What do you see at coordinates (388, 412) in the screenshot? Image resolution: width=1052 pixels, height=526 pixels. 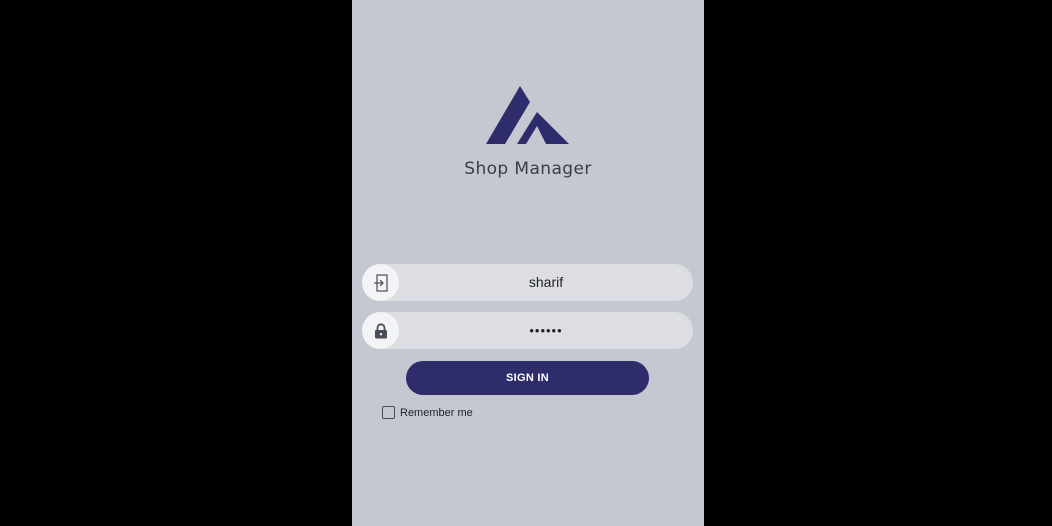 I see `remember-me-checkbox` at bounding box center [388, 412].